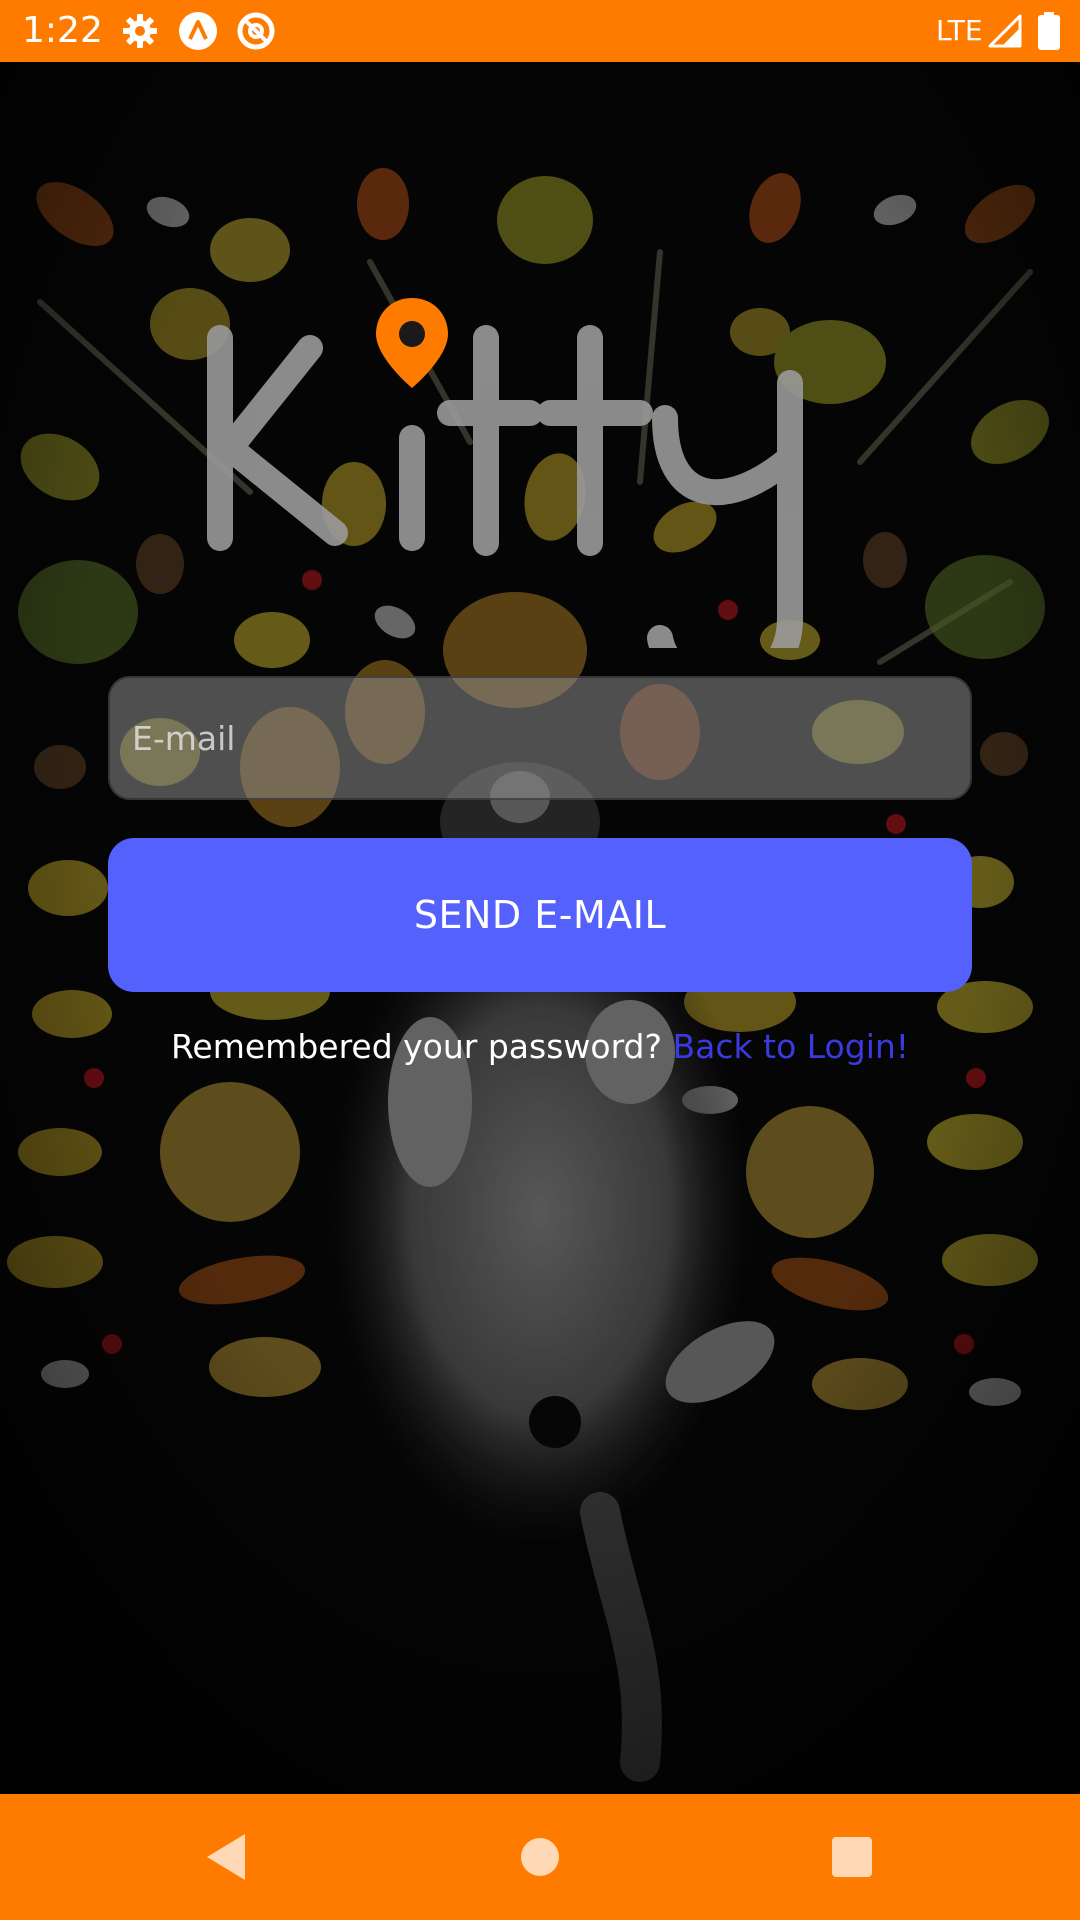  Describe the element at coordinates (540, 31) in the screenshot. I see `status-bar: 1:22 LTE` at that location.